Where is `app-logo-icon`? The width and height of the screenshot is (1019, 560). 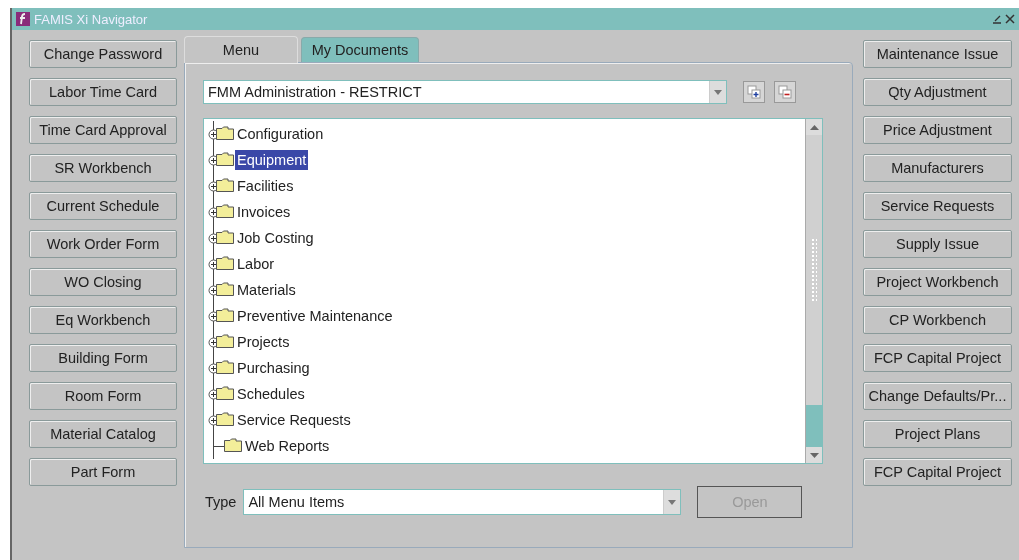 app-logo-icon is located at coordinates (23, 19).